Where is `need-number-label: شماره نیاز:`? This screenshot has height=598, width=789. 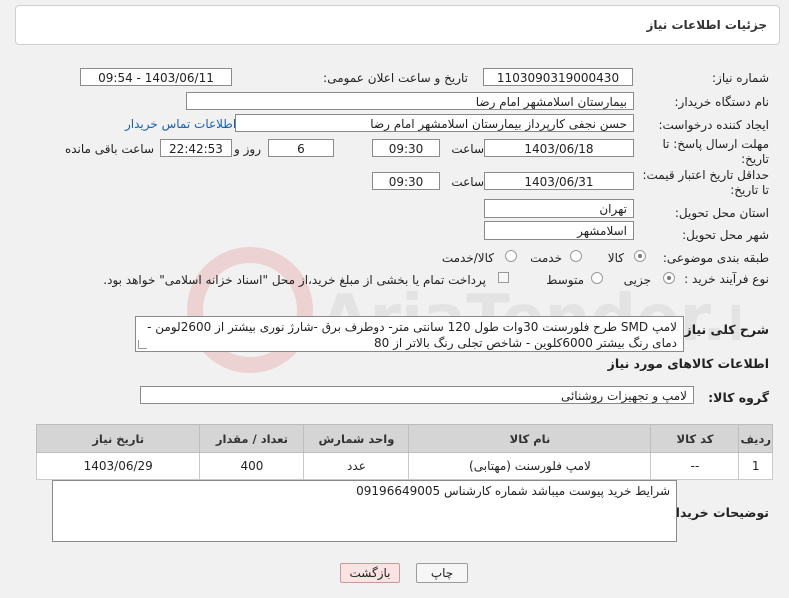 need-number-label: شماره نیاز: is located at coordinates (740, 78).